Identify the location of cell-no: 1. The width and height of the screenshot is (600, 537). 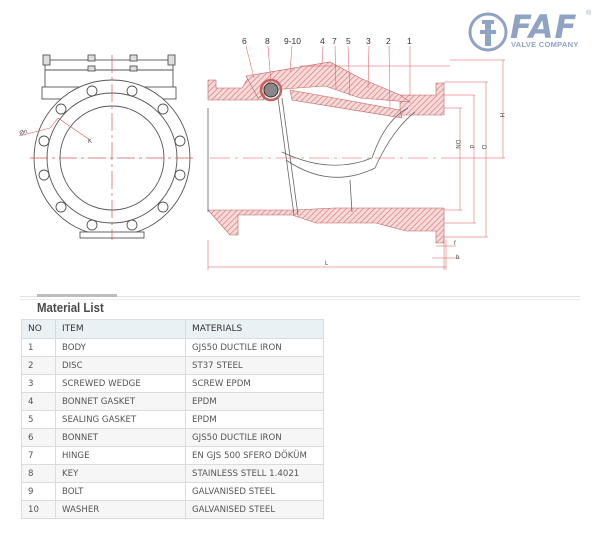
(38, 347).